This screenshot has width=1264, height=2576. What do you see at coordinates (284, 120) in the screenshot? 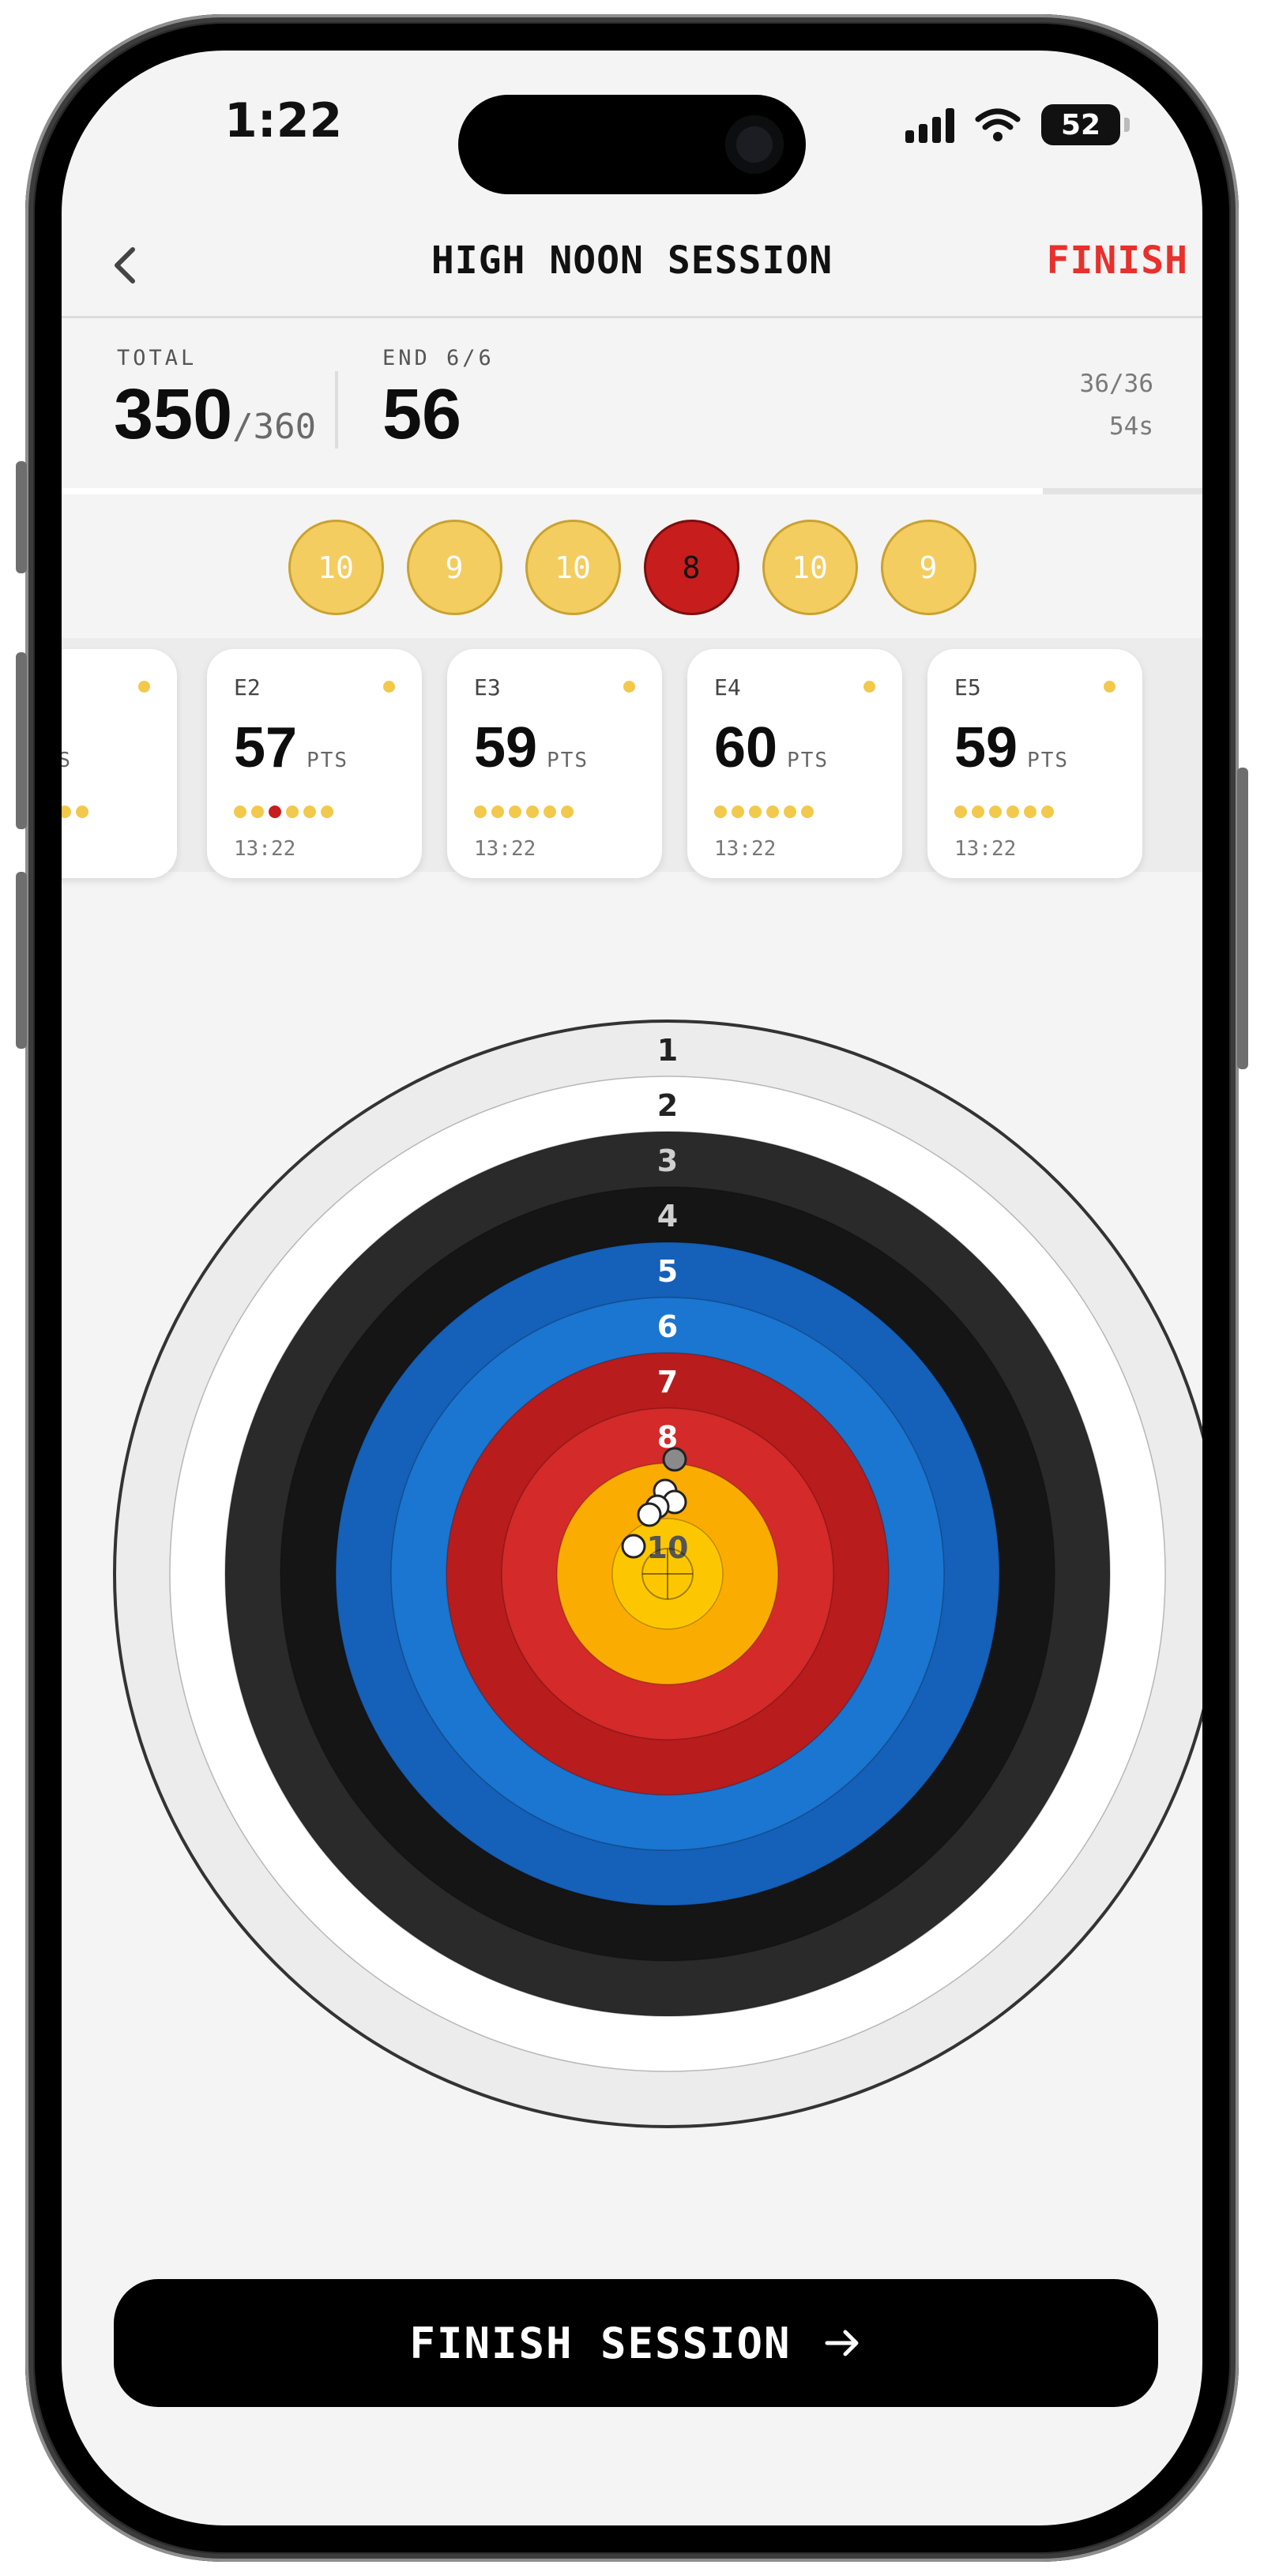
I see `status-time: 1:22` at bounding box center [284, 120].